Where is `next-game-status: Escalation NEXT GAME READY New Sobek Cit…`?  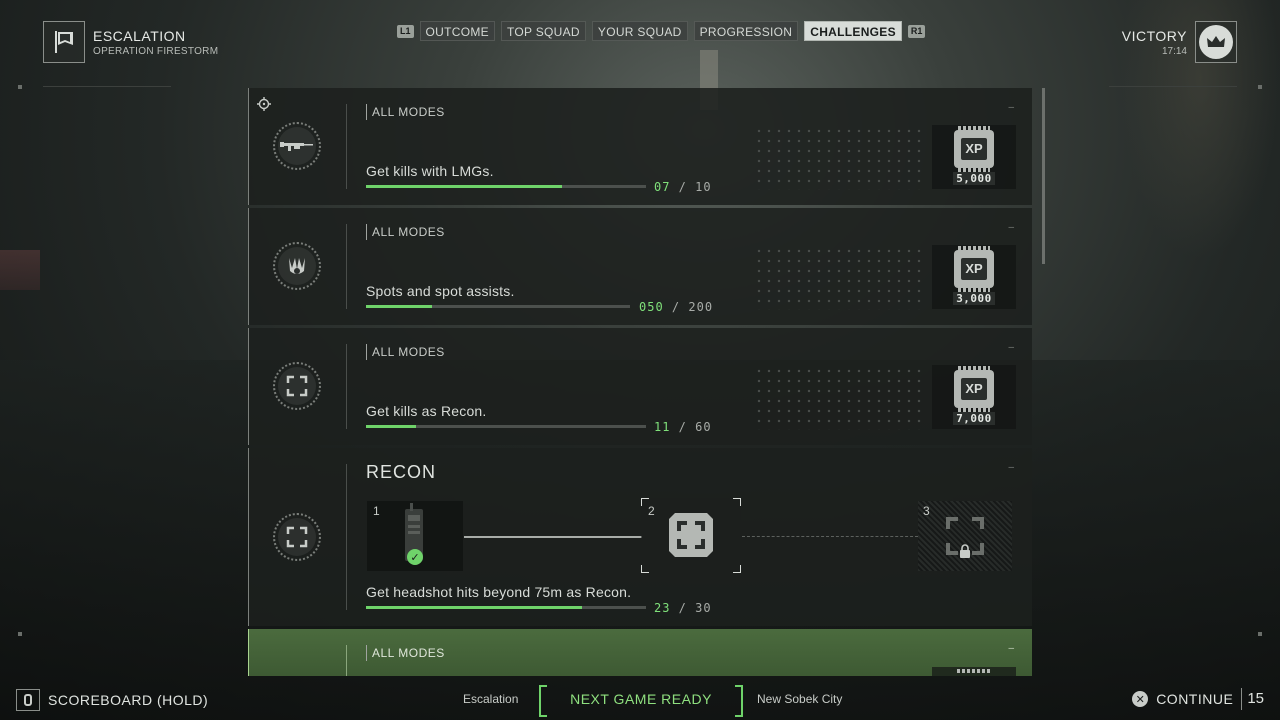
next-game-status: Escalation NEXT GAME READY New Sobek Cit… is located at coordinates (653, 701).